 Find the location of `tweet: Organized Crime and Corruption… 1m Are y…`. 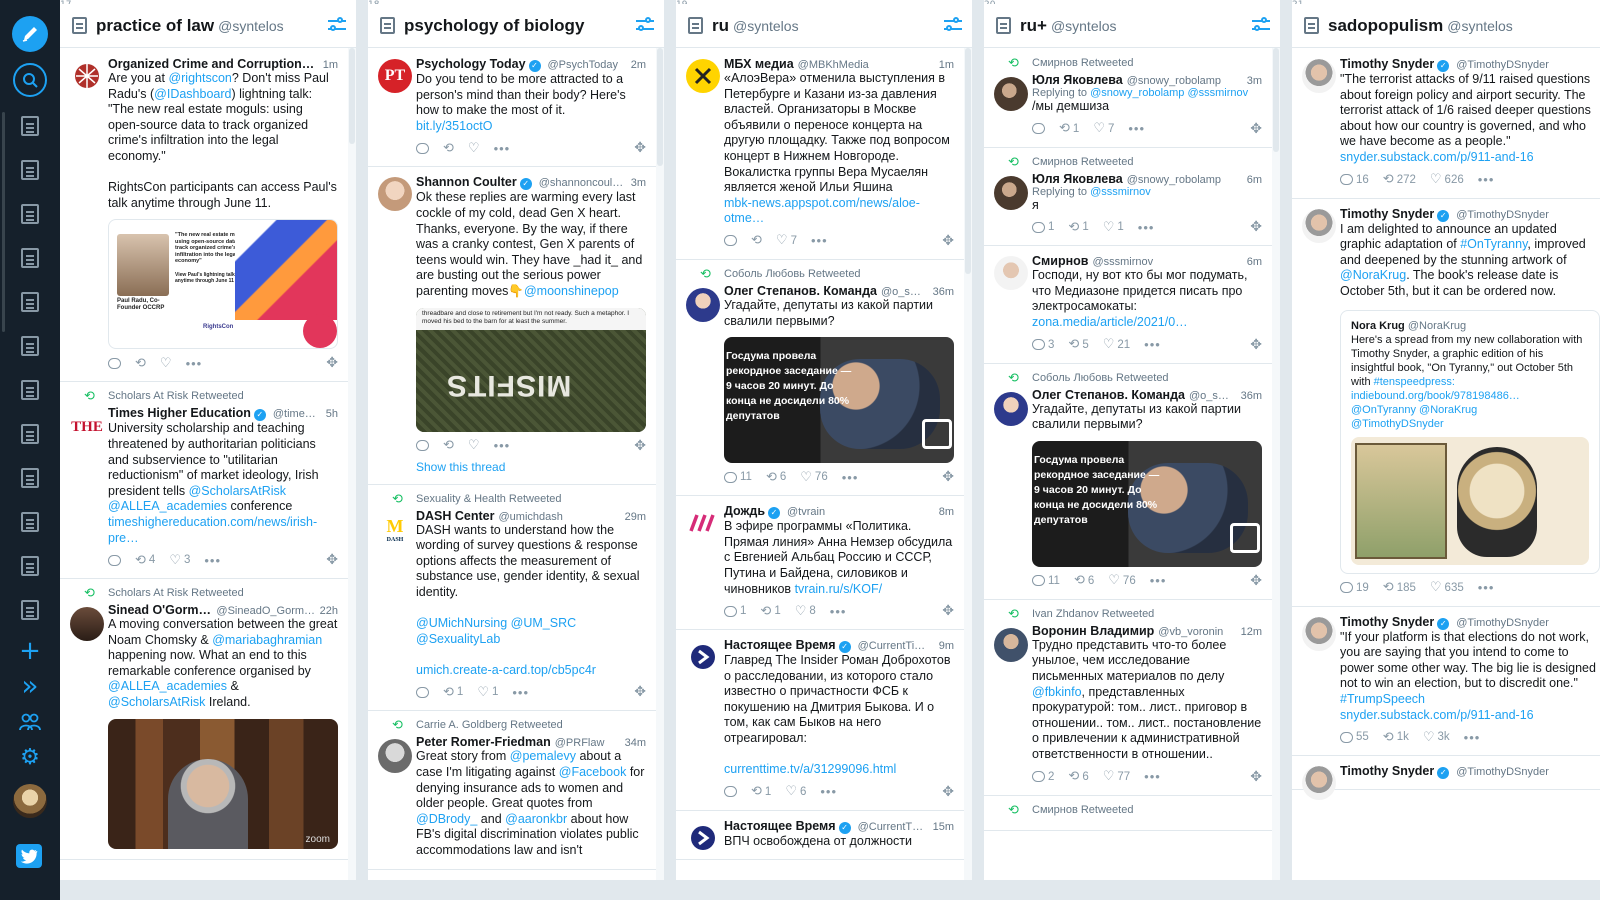

tweet: Organized Crime and Corruption… 1m Are y… is located at coordinates (204, 216).